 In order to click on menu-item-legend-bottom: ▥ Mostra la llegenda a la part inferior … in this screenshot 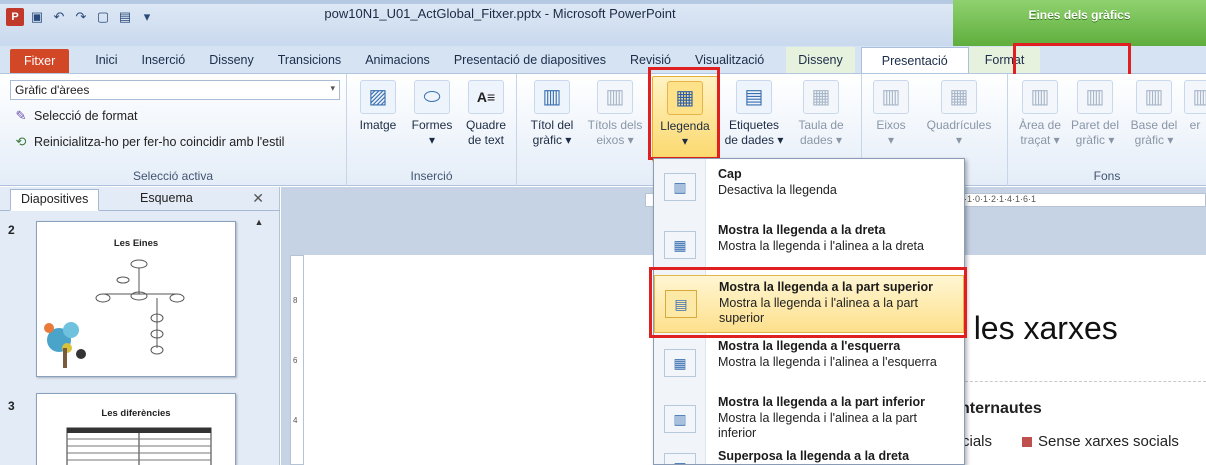, I will do `click(809, 419)`.